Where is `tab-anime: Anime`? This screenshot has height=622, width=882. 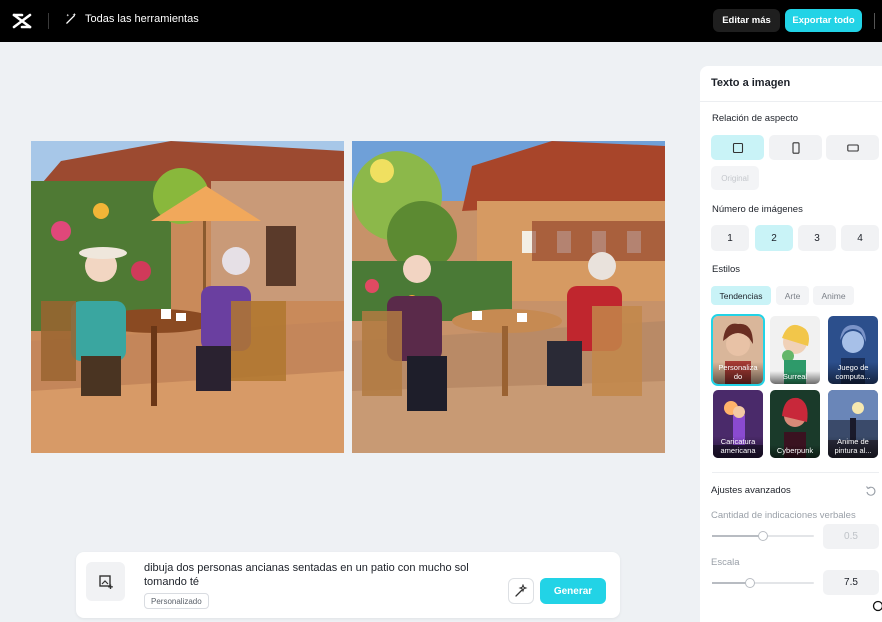
tab-anime: Anime is located at coordinates (833, 295).